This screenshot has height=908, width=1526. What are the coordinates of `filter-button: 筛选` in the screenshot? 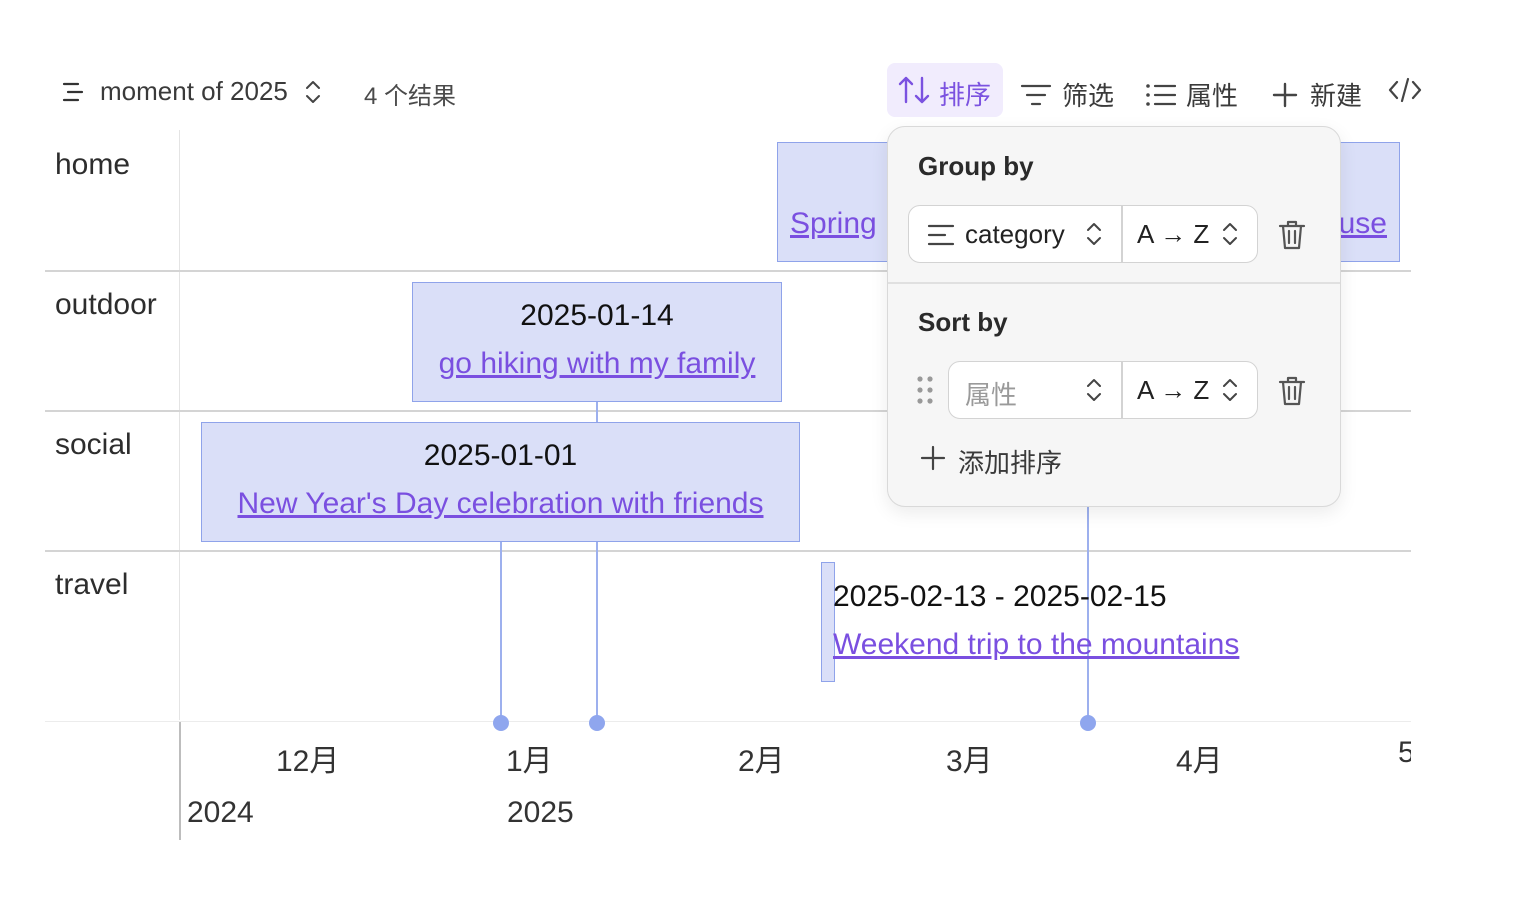 It's located at (1067, 94).